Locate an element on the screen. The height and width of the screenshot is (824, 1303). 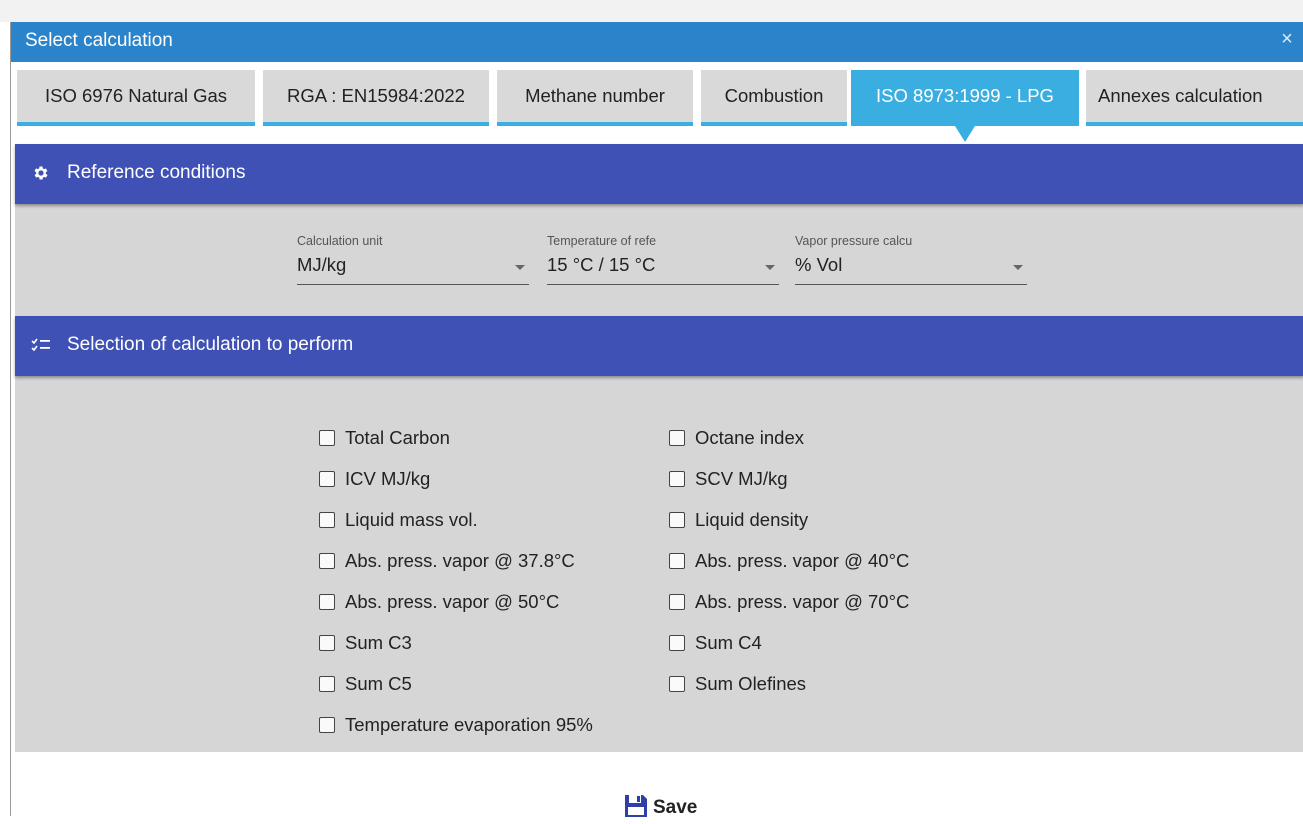
checkbox-temperature-evaporation-95: Temperature evaporation 95% is located at coordinates (456, 725).